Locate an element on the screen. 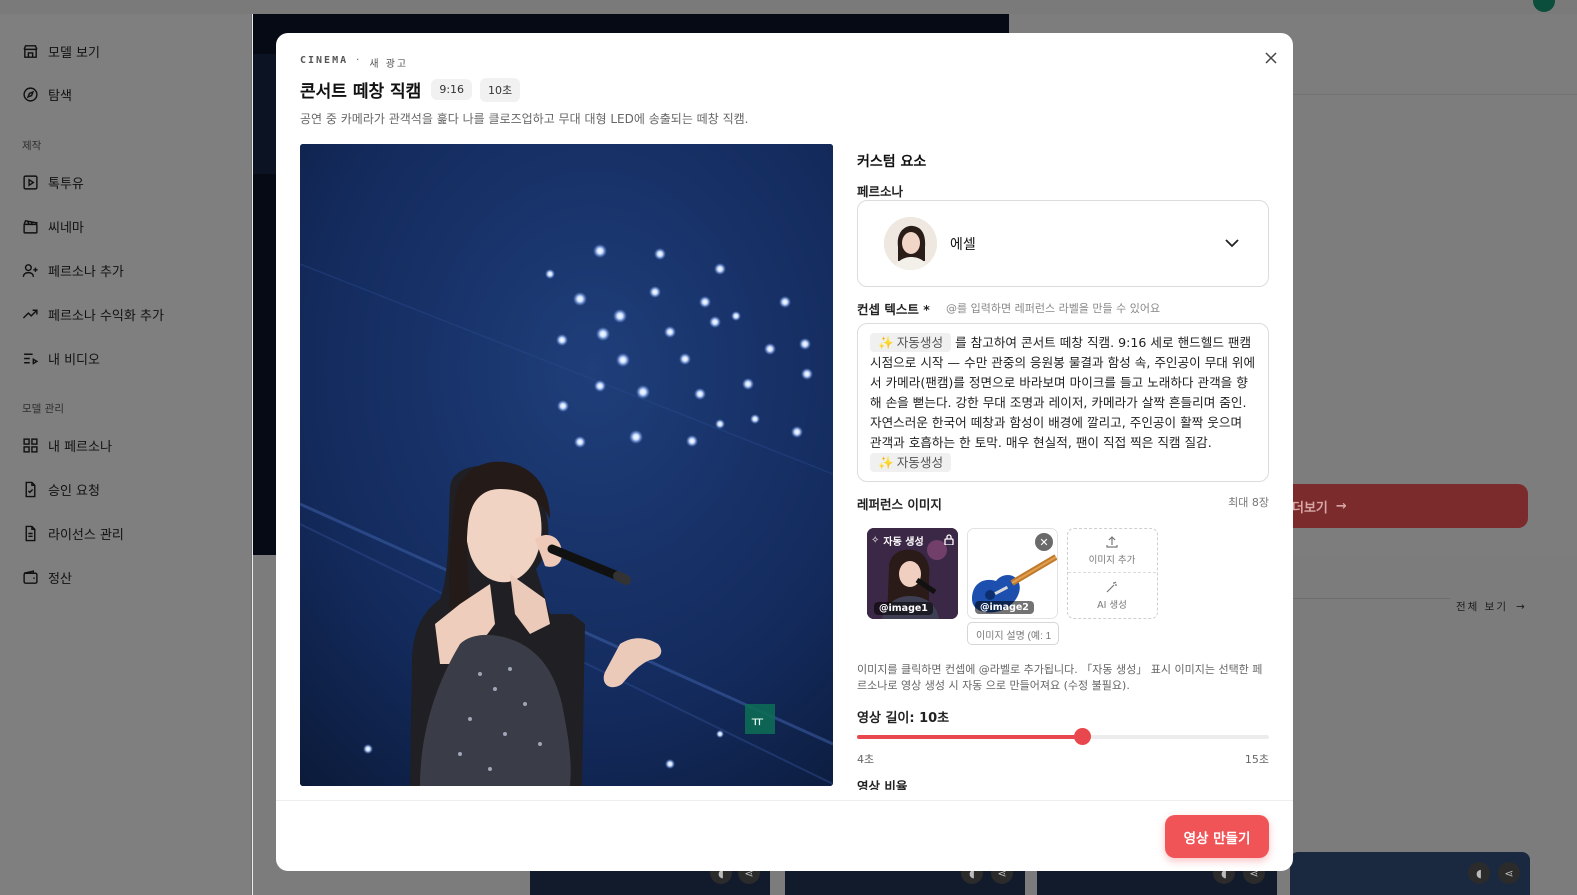  ai-generate-button: AI 생성 is located at coordinates (1112, 595).